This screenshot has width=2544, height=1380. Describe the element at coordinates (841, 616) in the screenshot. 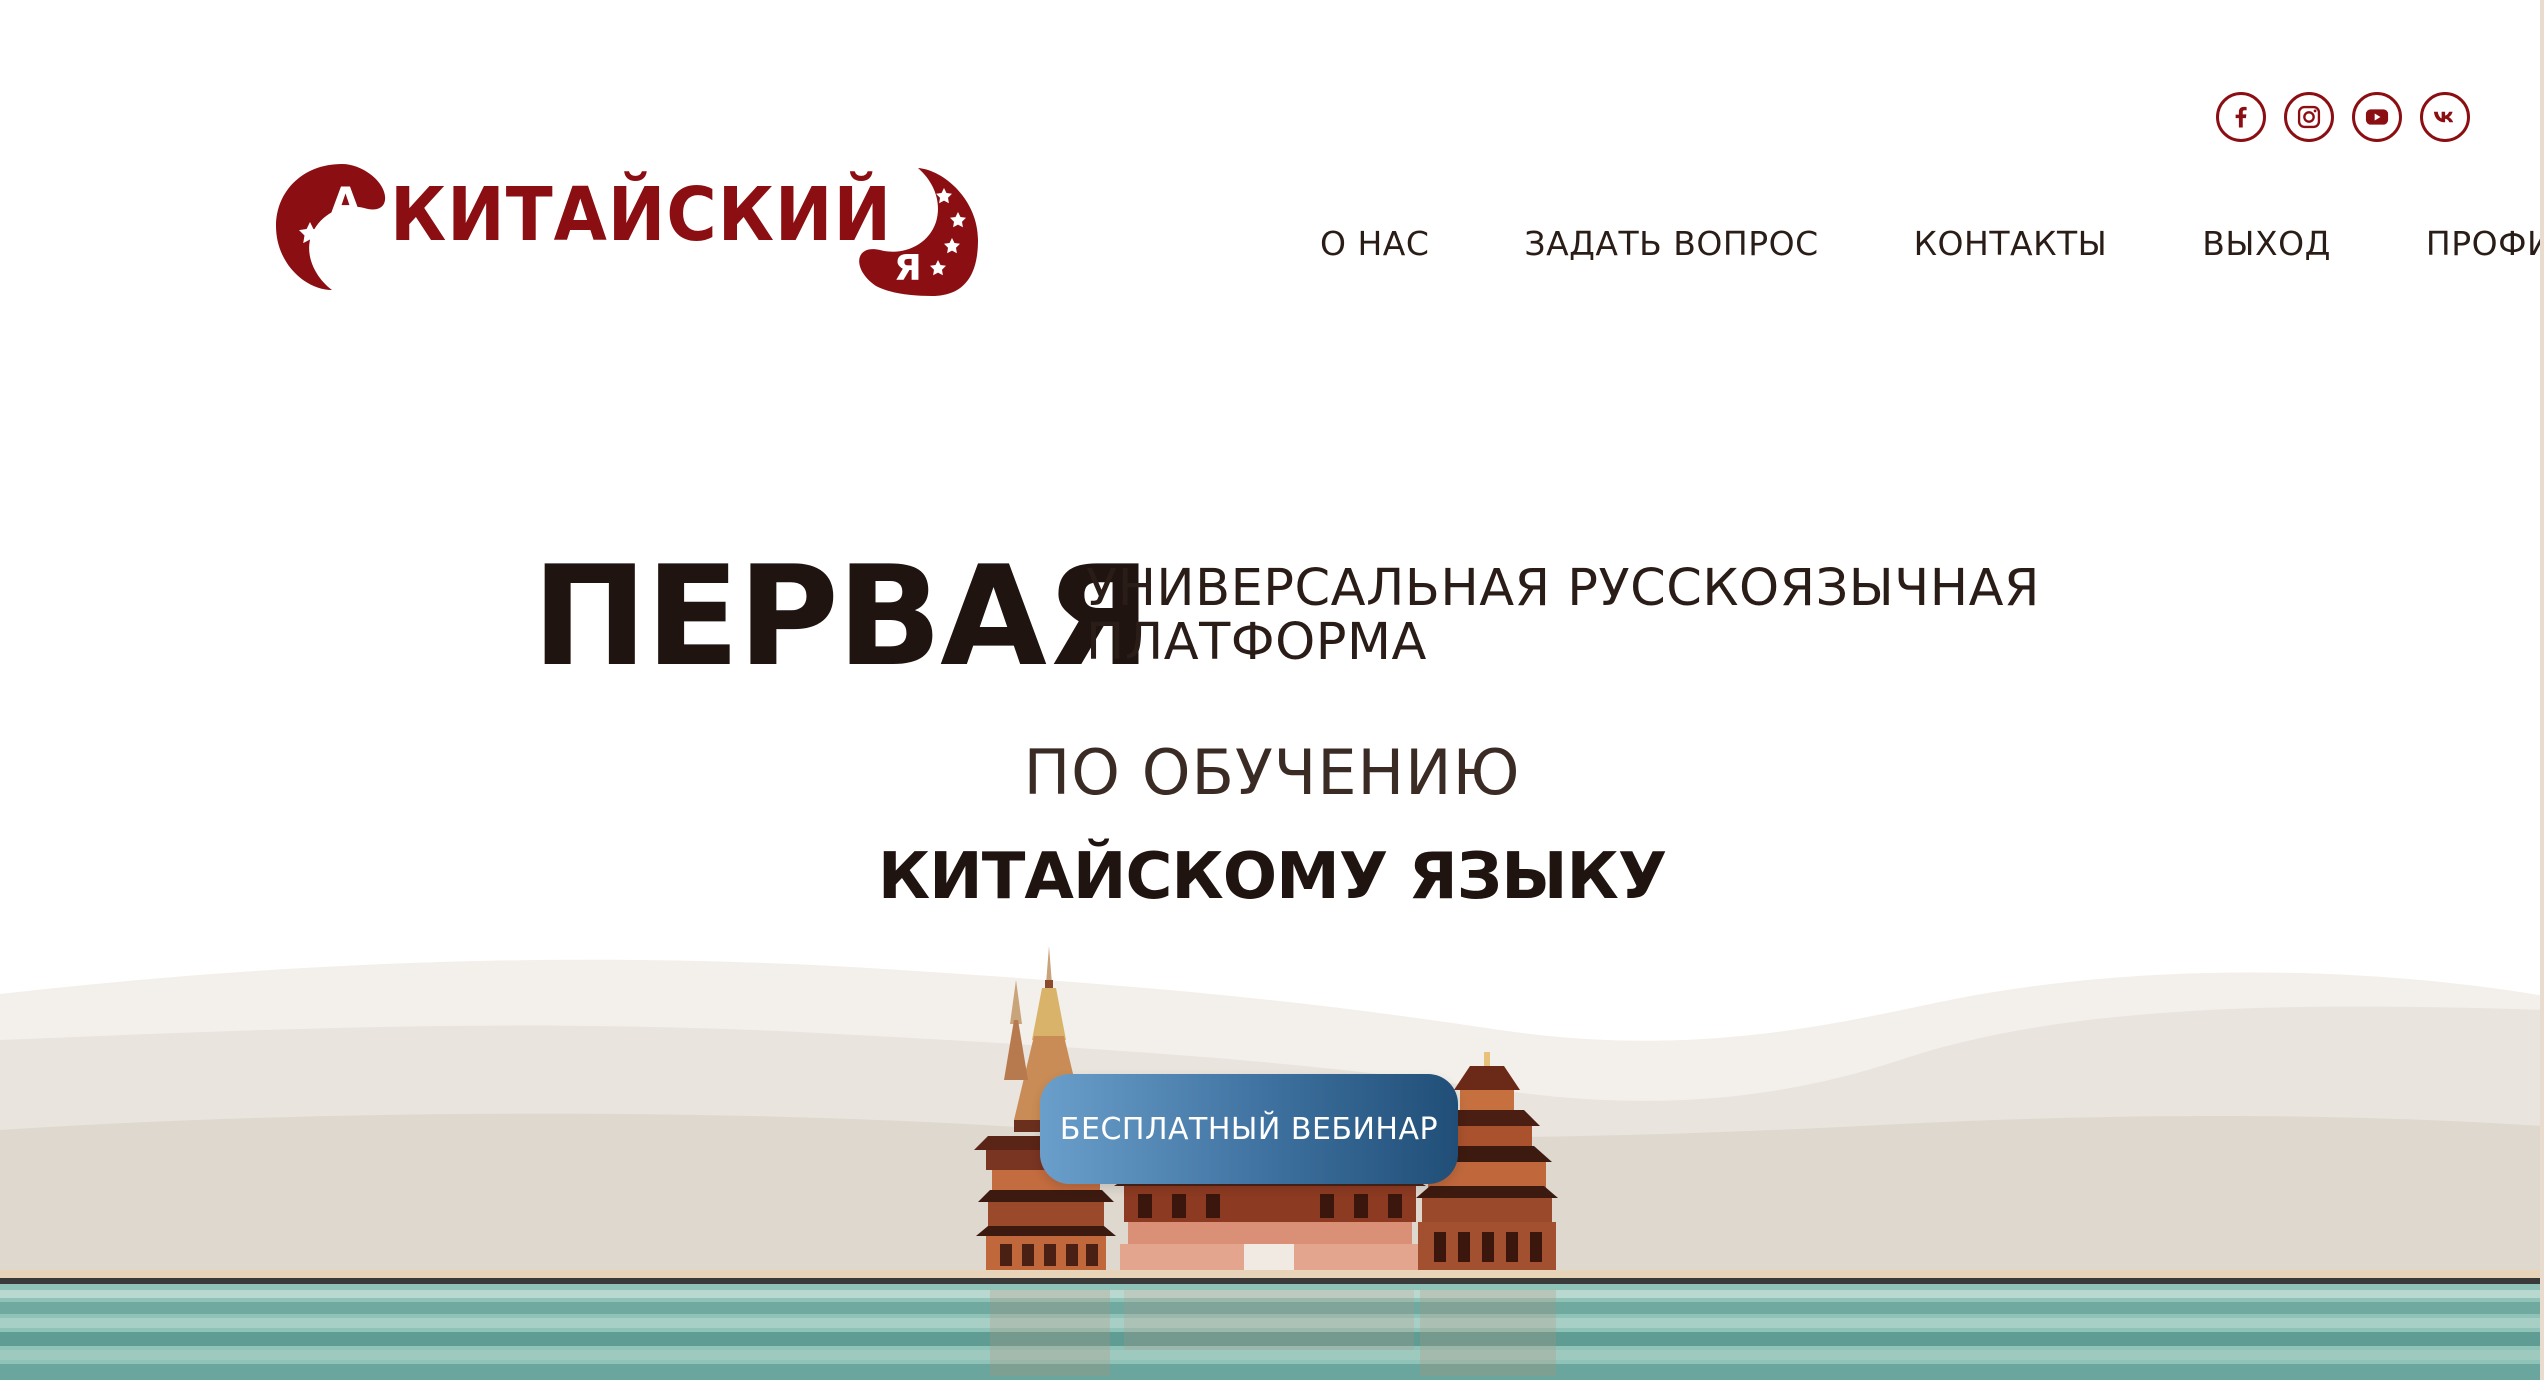

I see `hero-title-big: ПЕРВАЯ` at that location.